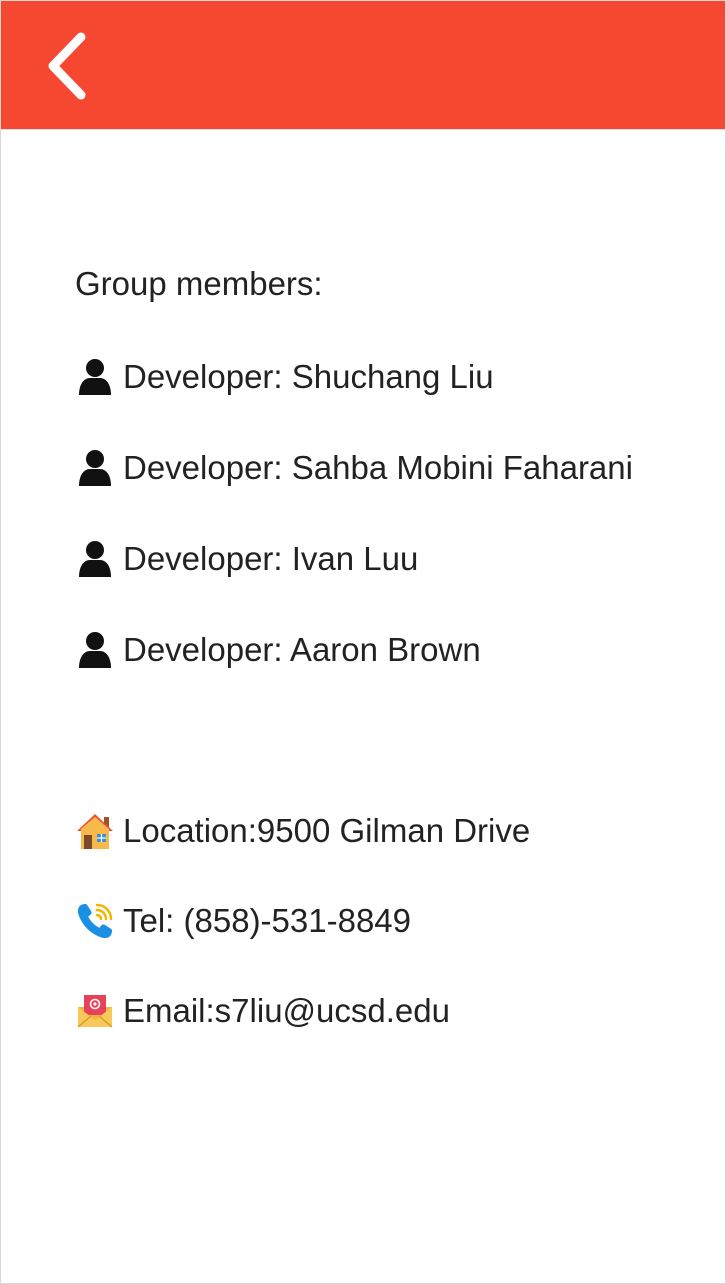 This screenshot has width=726, height=1284. Describe the element at coordinates (302, 649) in the screenshot. I see `member-label: Developer: Aaron Brown` at that location.